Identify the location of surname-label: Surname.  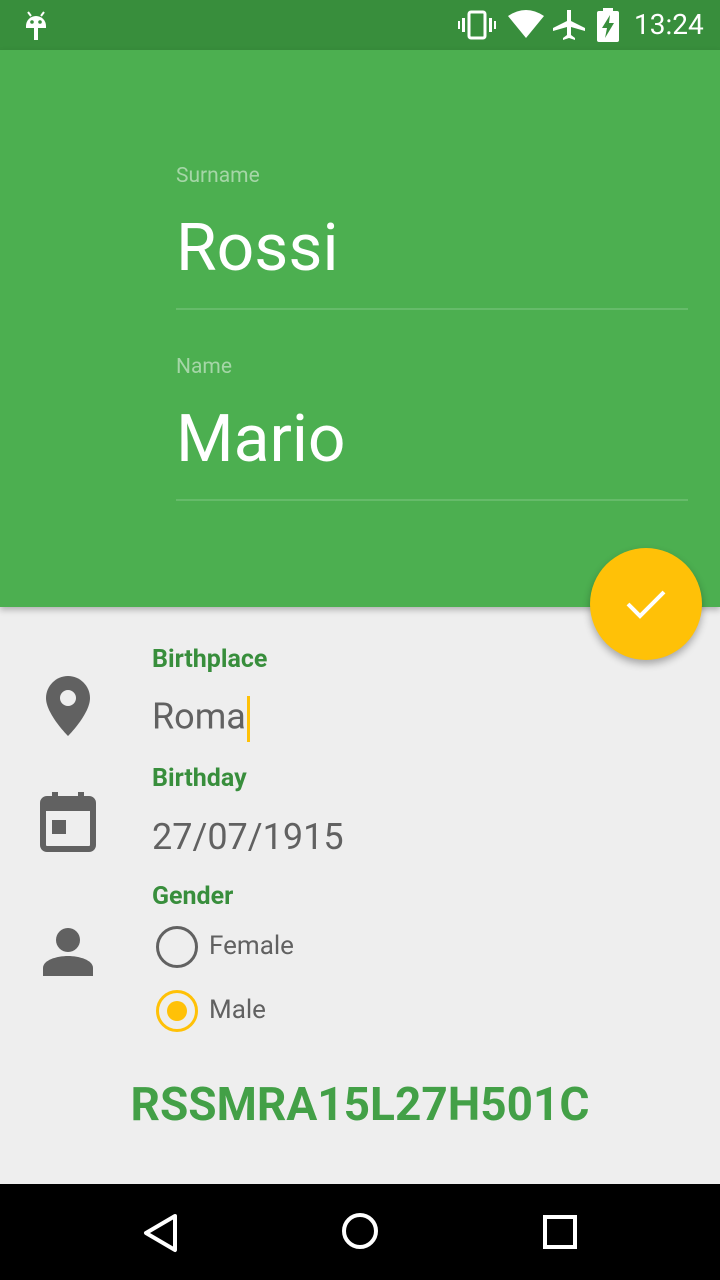
(218, 176).